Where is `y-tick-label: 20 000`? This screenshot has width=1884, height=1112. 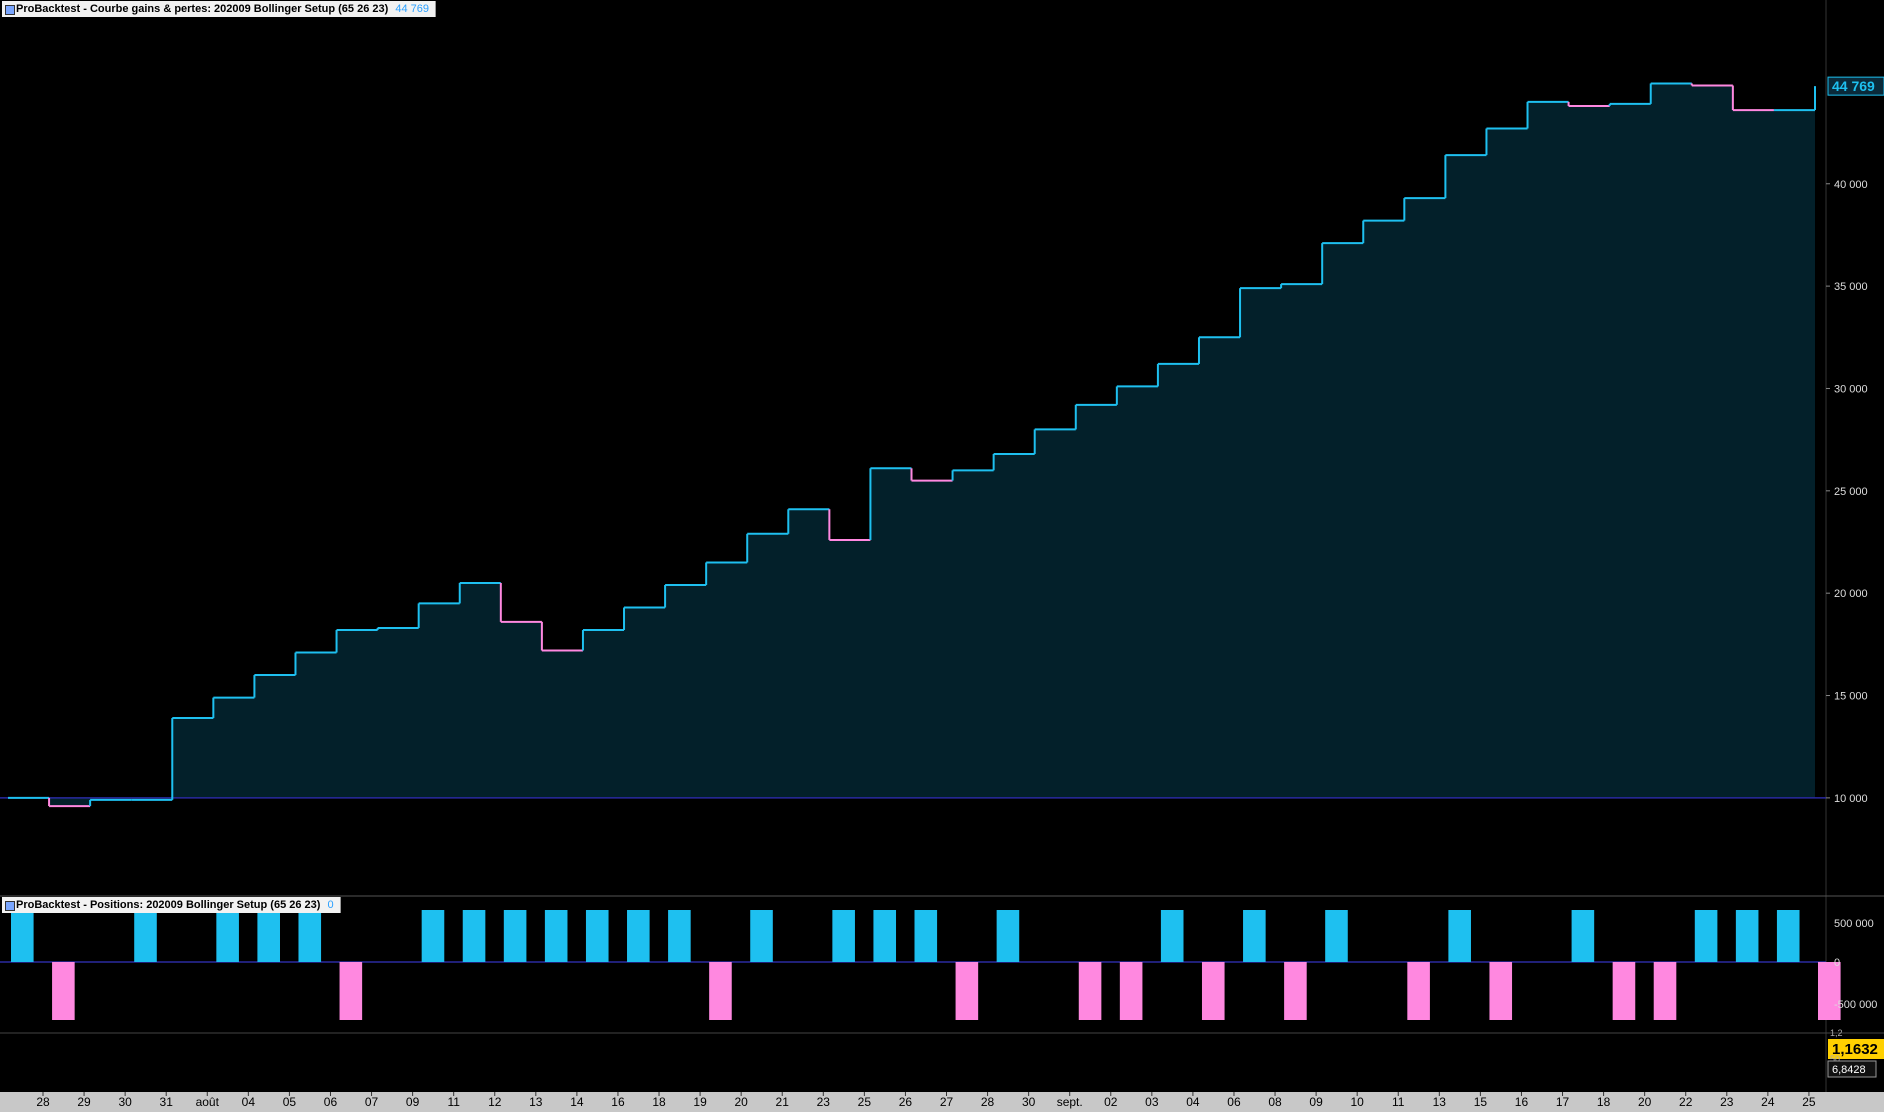 y-tick-label: 20 000 is located at coordinates (1851, 594).